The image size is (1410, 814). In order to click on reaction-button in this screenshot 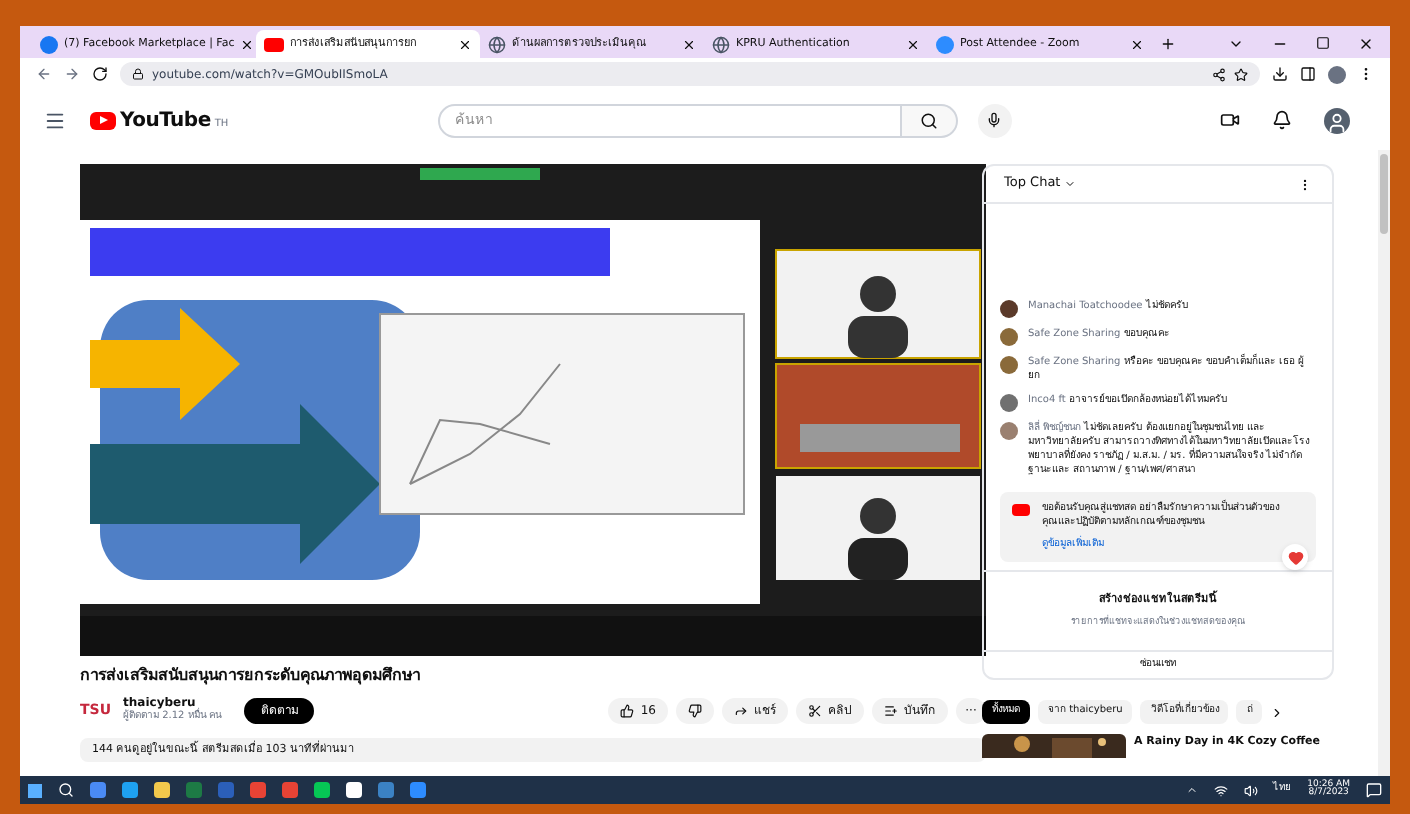, I will do `click(1295, 557)`.